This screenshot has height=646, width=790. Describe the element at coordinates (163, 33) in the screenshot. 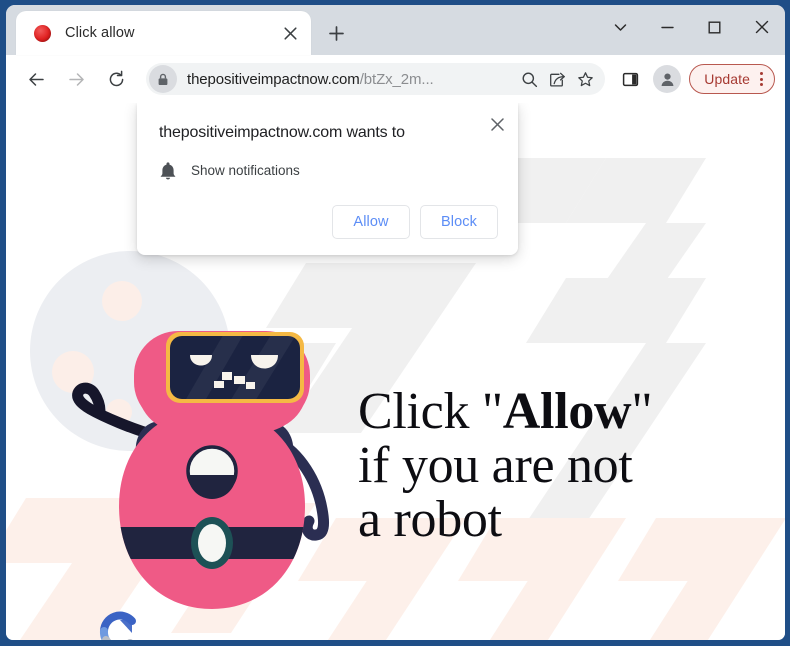

I see `browser-tab: Click allow` at that location.